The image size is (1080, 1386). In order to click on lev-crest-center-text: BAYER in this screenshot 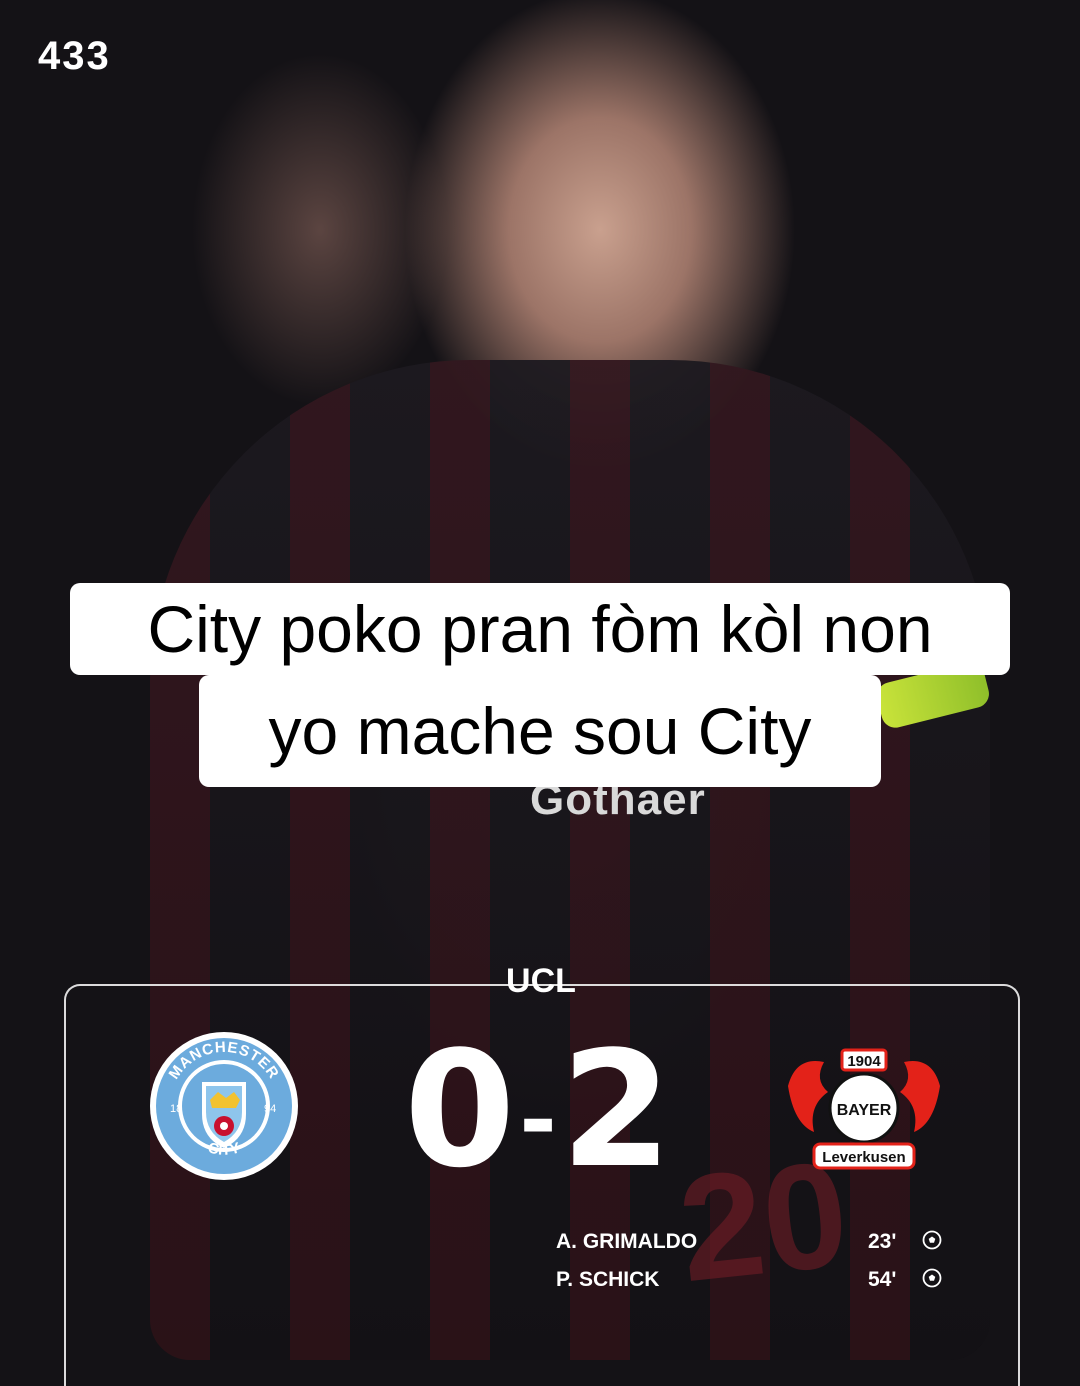, I will do `click(864, 1110)`.